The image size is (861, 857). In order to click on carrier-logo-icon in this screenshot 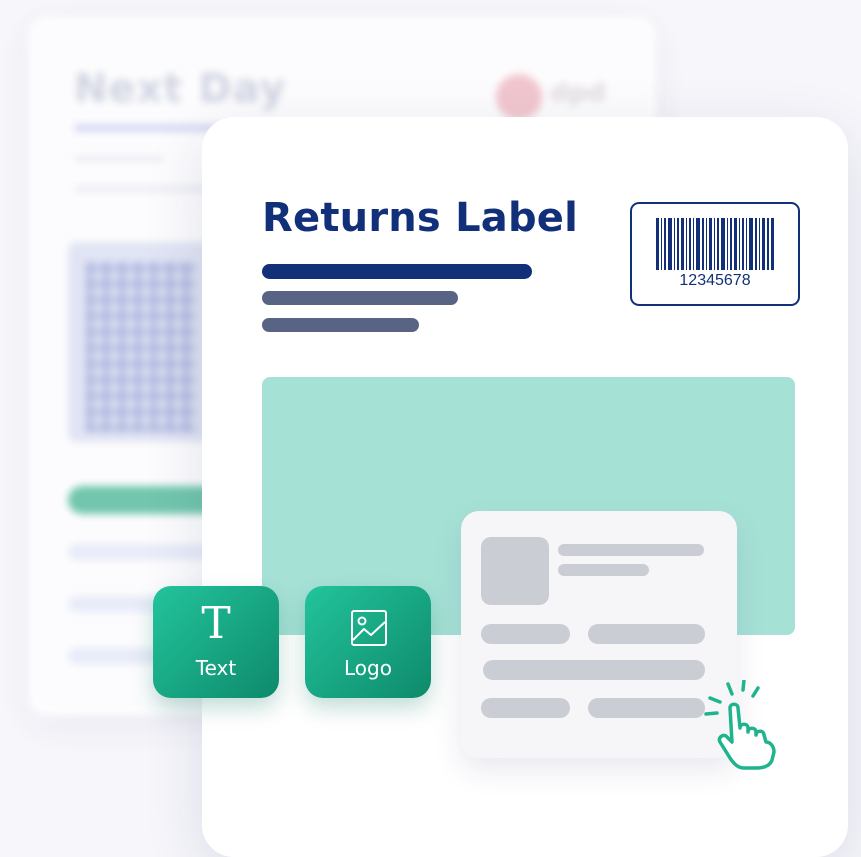, I will do `click(519, 97)`.